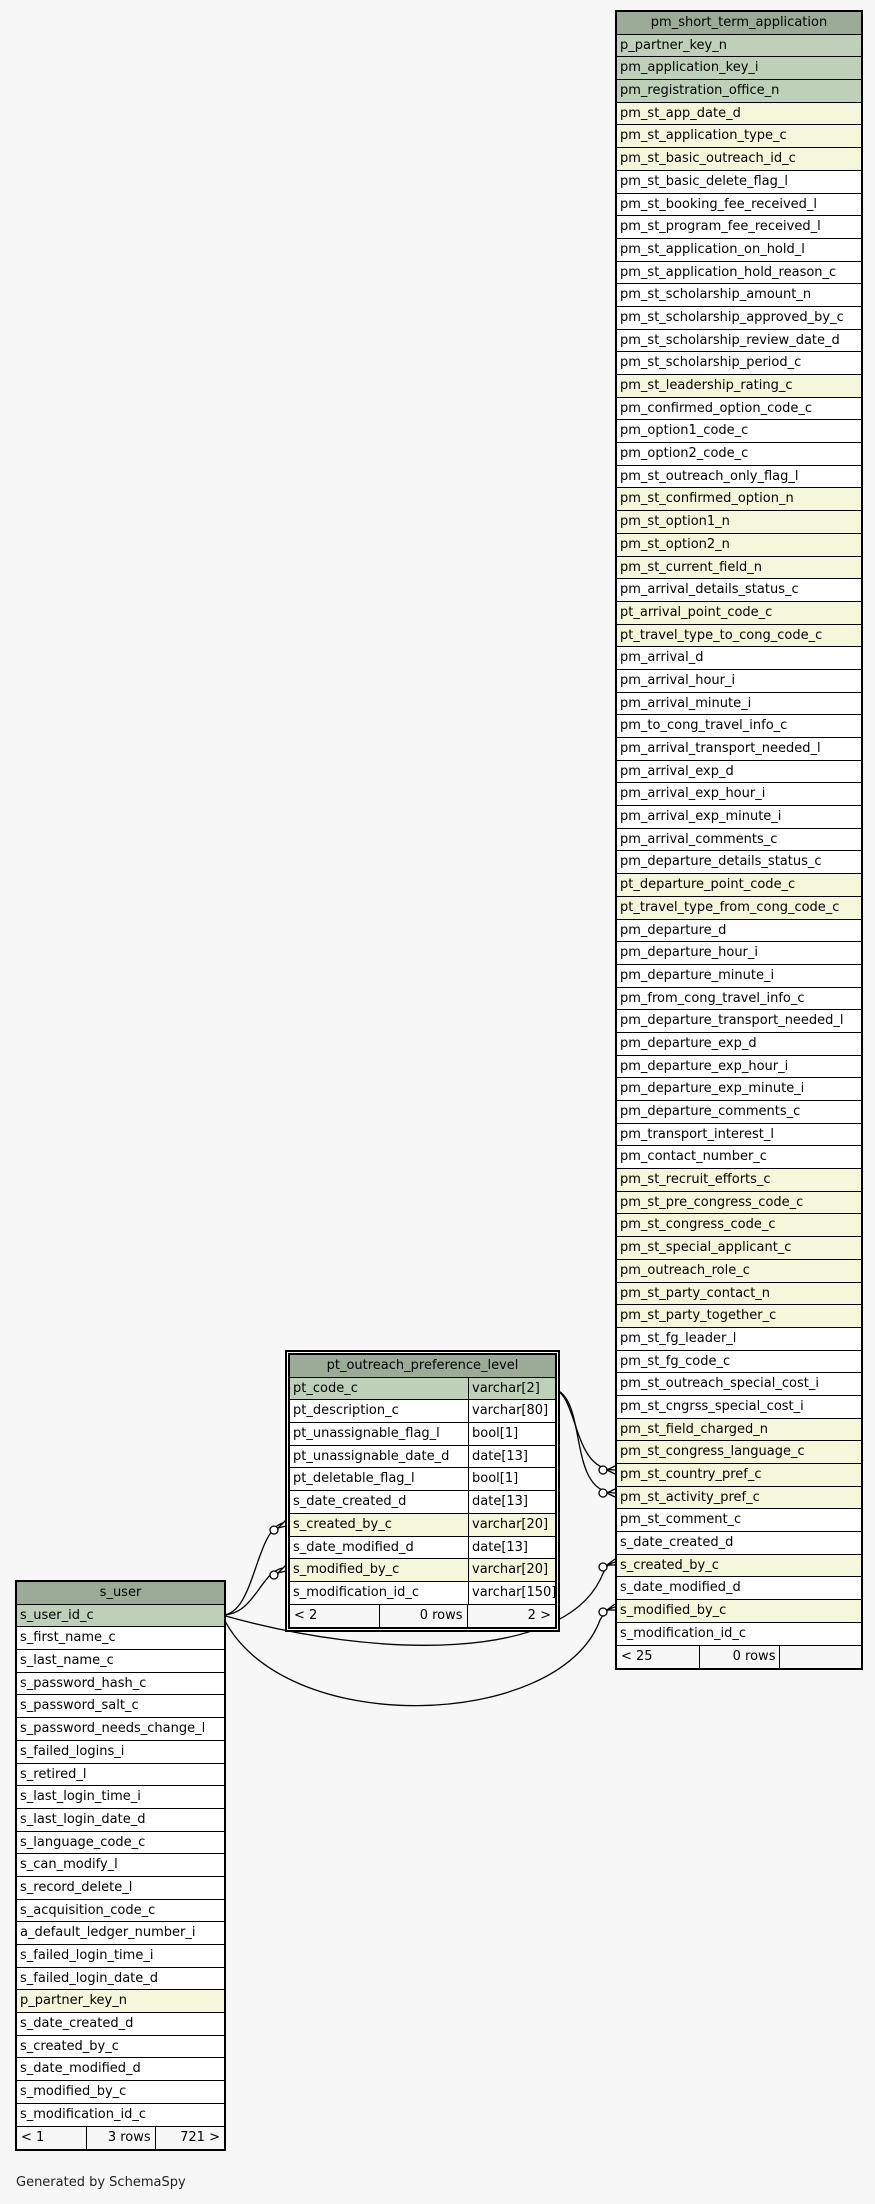 This screenshot has height=2204, width=875. What do you see at coordinates (422, 1434) in the screenshot?
I see `column-row: pt_unassignable_flag_l bool[1]` at bounding box center [422, 1434].